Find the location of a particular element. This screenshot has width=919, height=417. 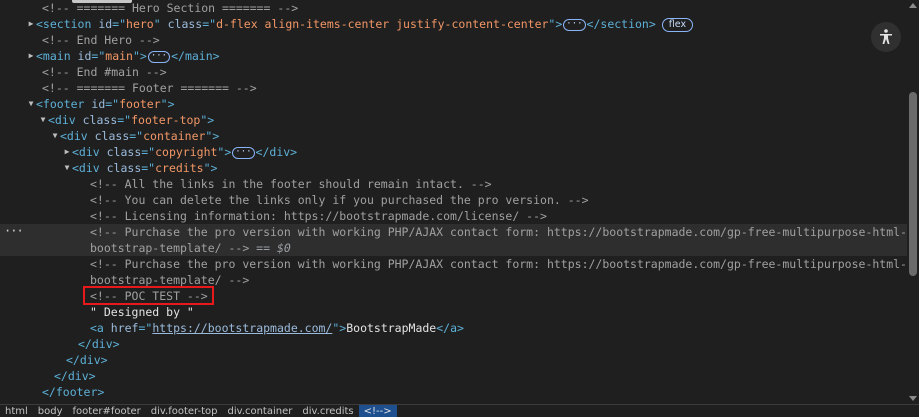

dom-node-line: bootstrap-template/ --> == $0 is located at coordinates (453, 248).